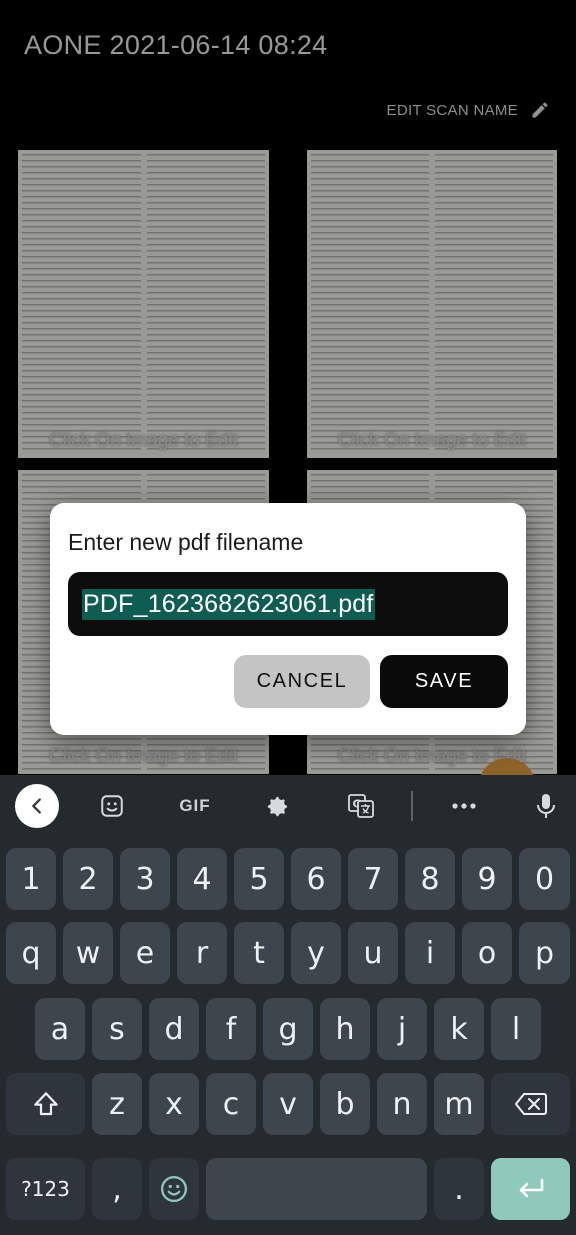 Image resolution: width=576 pixels, height=1235 pixels. I want to click on key-r: r, so click(202, 953).